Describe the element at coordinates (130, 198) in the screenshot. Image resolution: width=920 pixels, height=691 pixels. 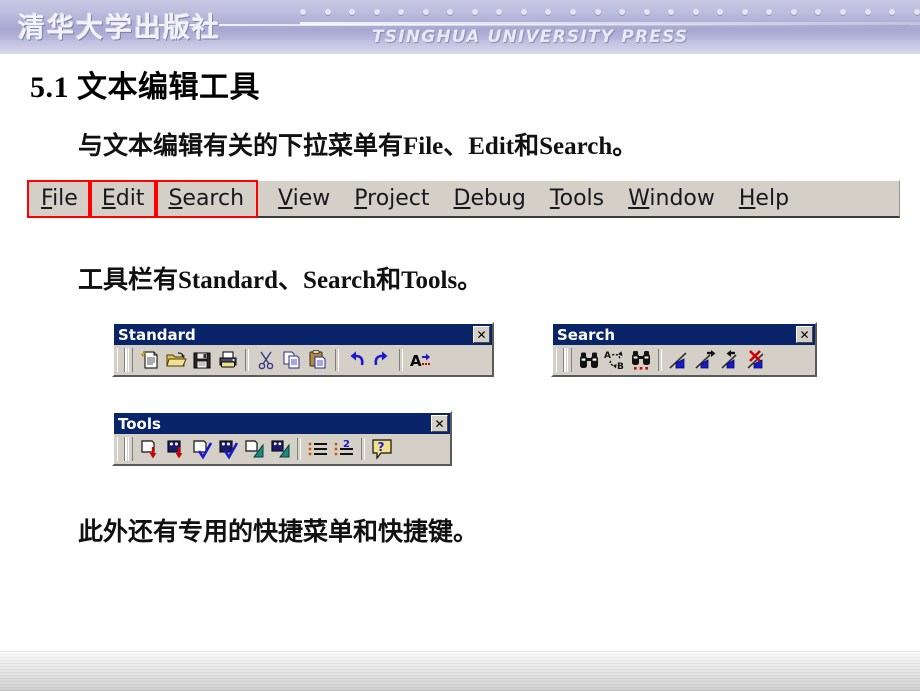
I see `menu-item-label: dit` at that location.